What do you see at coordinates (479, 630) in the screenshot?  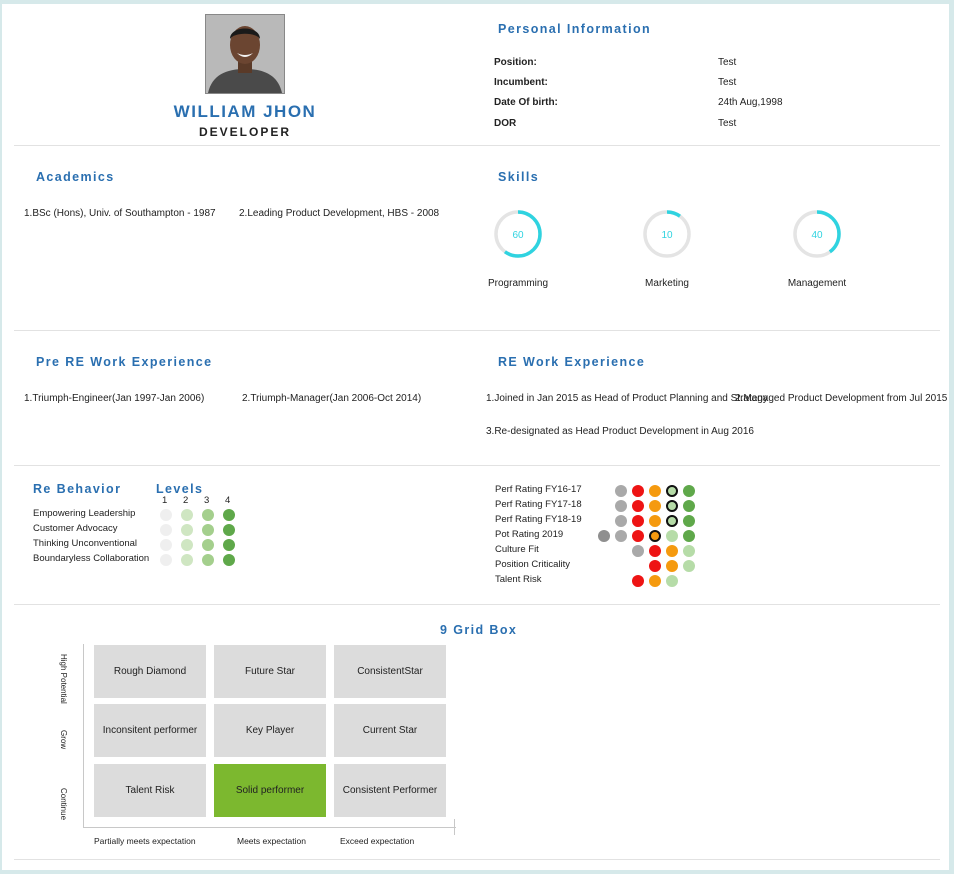 I see `nine-grid-title: 9 Grid Box` at bounding box center [479, 630].